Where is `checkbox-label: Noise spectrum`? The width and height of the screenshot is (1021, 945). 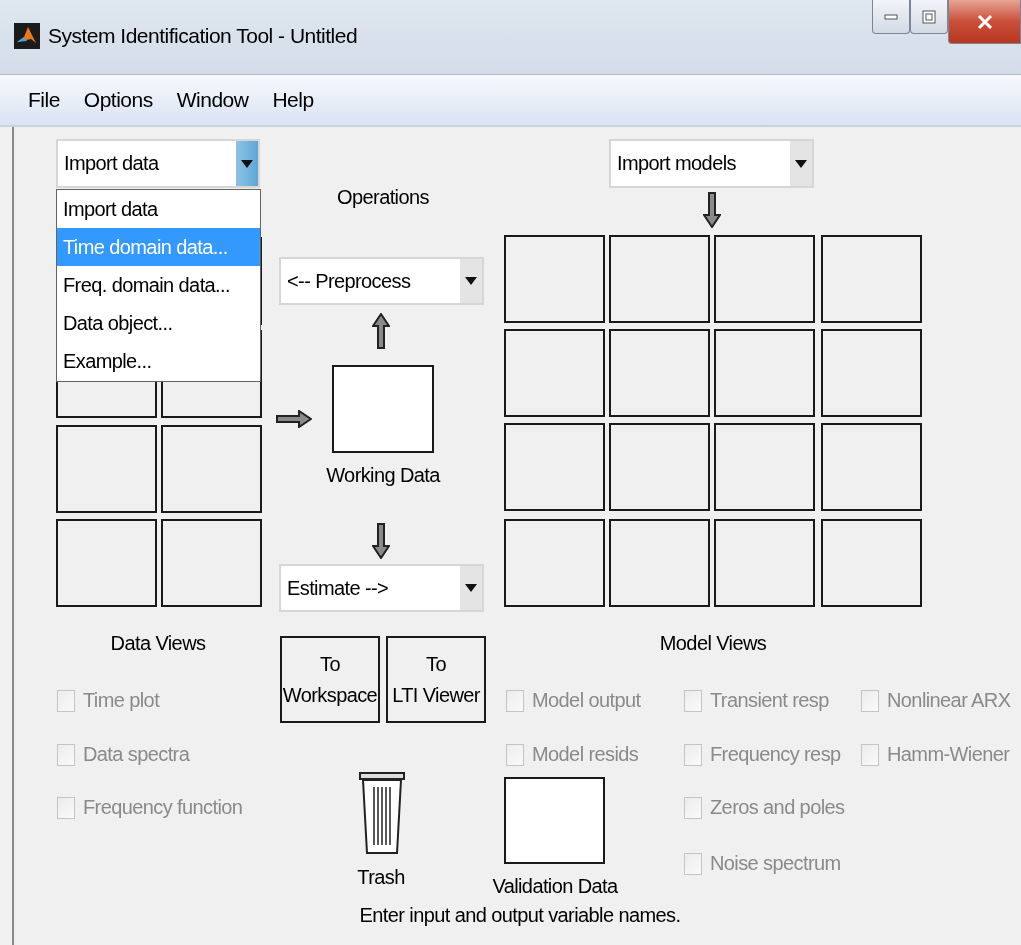
checkbox-label: Noise spectrum is located at coordinates (775, 863).